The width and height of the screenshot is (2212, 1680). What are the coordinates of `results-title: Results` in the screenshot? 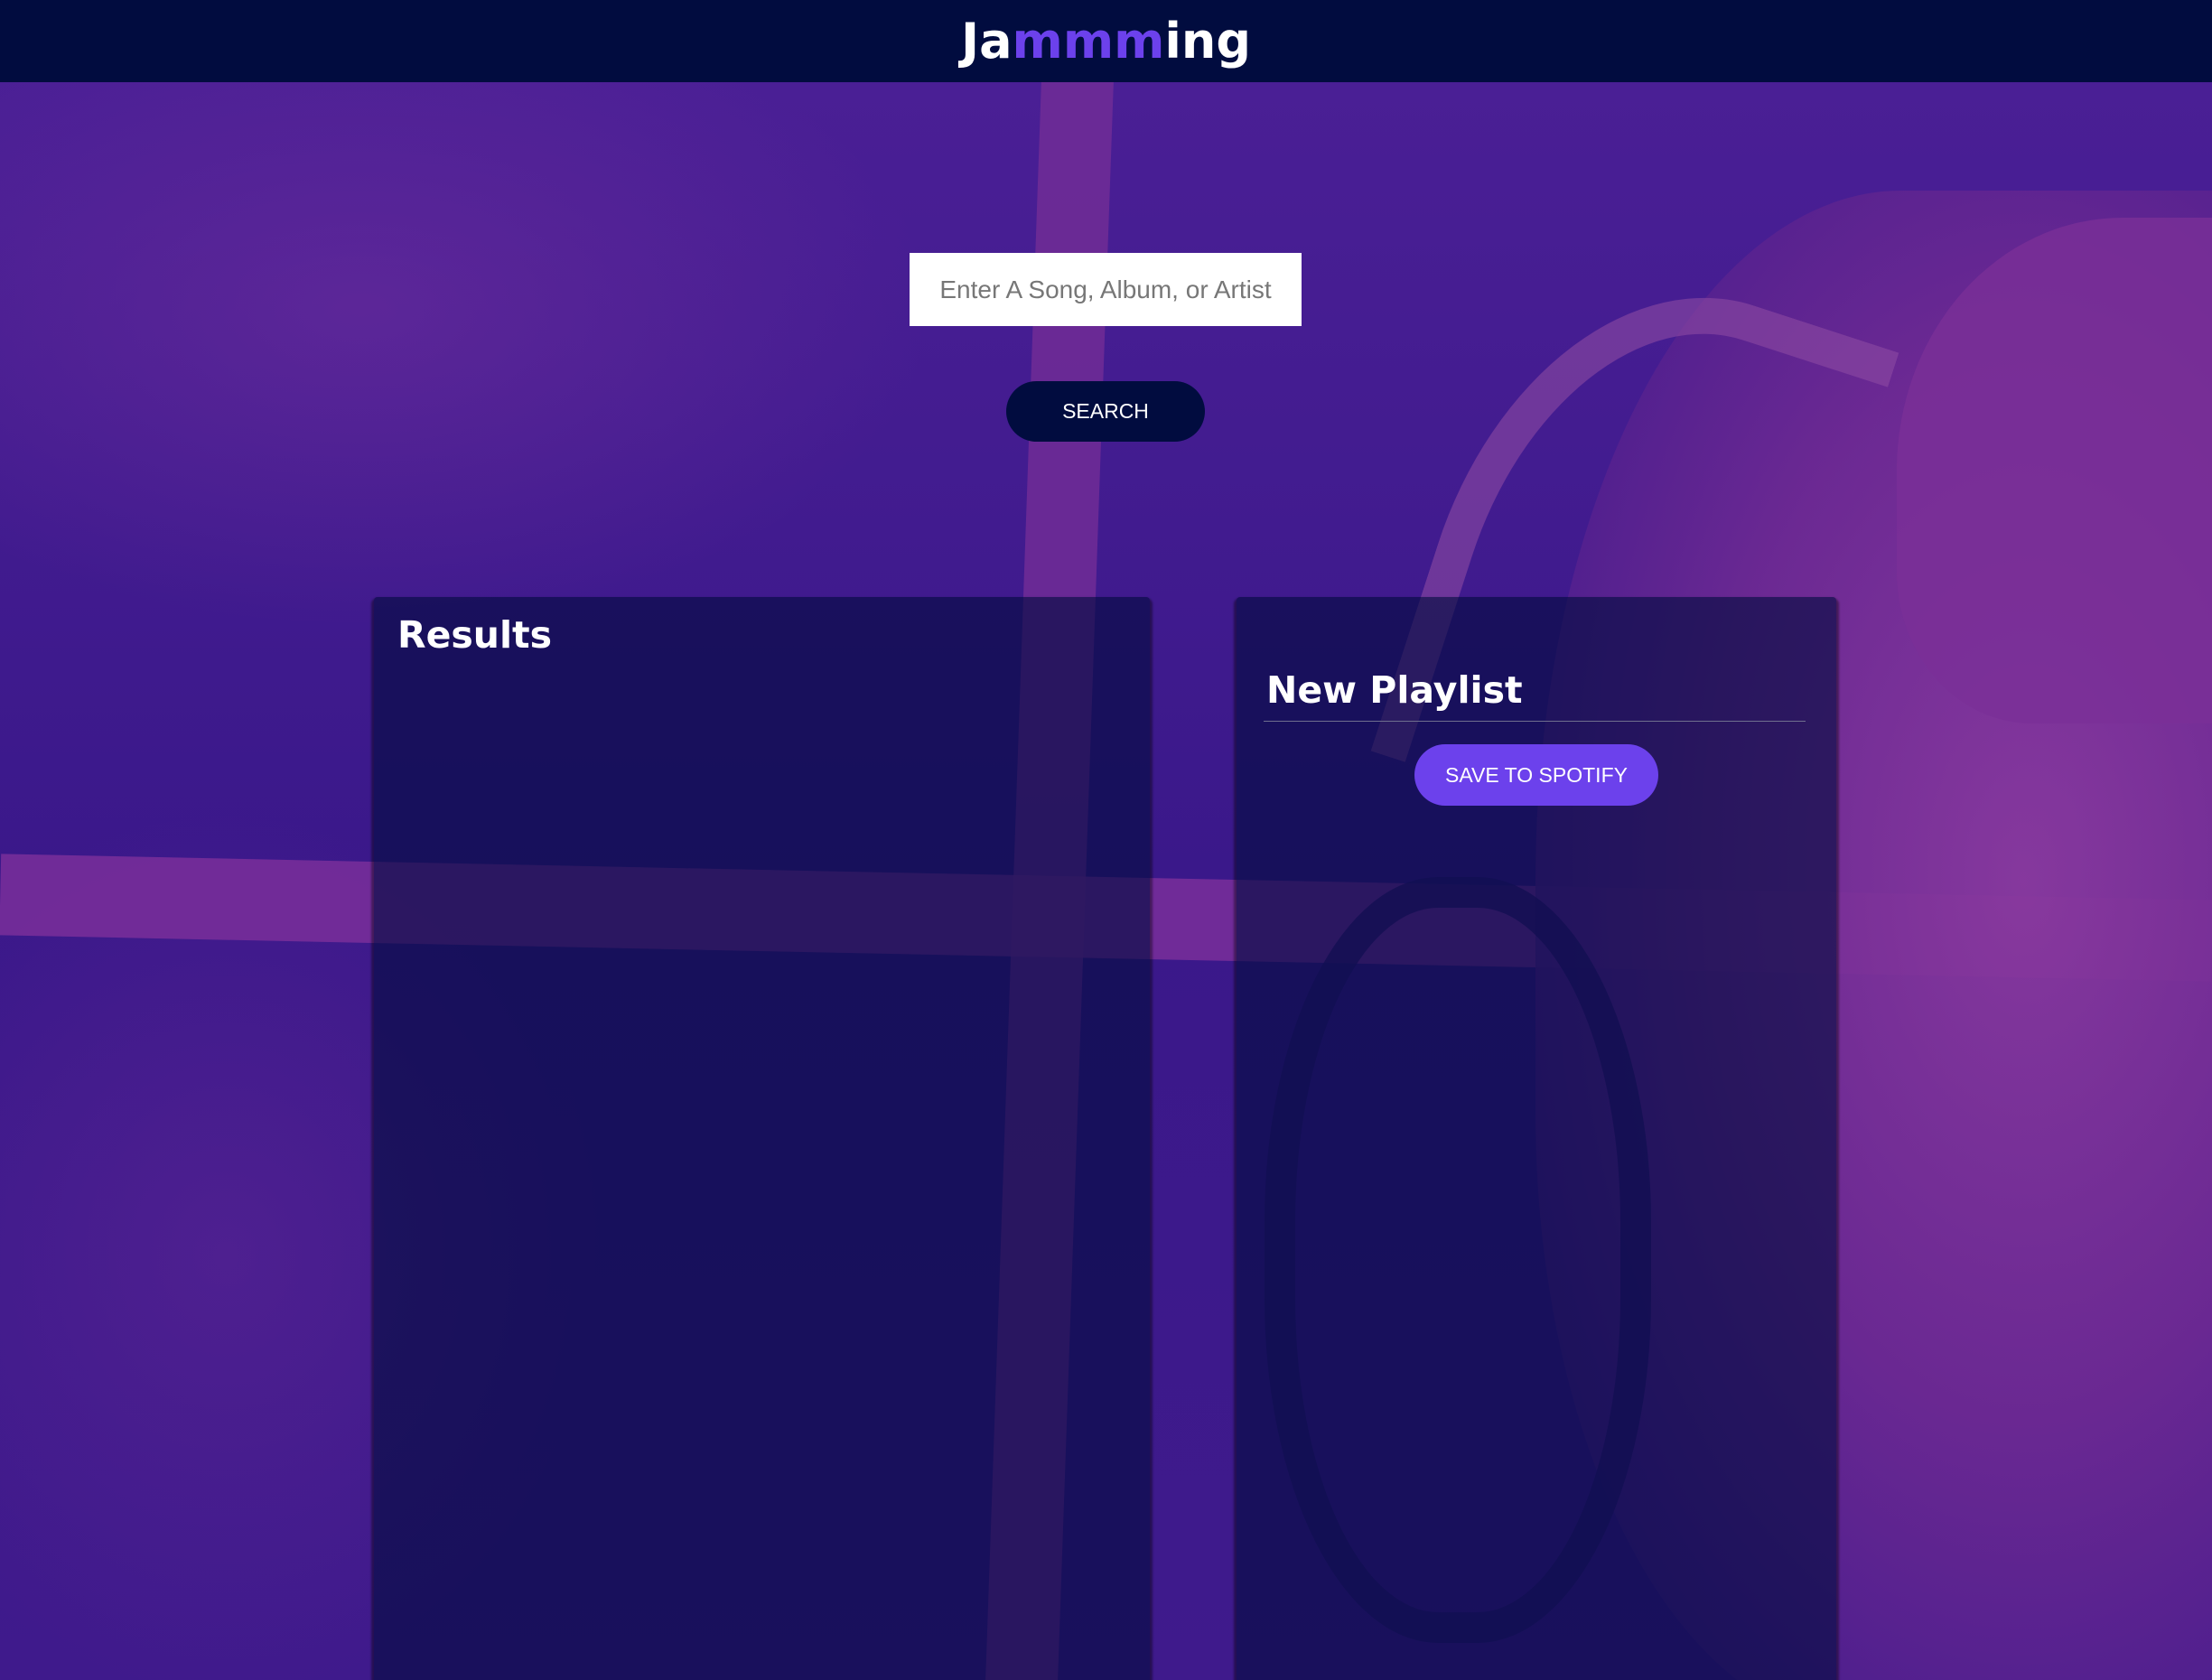 It's located at (475, 635).